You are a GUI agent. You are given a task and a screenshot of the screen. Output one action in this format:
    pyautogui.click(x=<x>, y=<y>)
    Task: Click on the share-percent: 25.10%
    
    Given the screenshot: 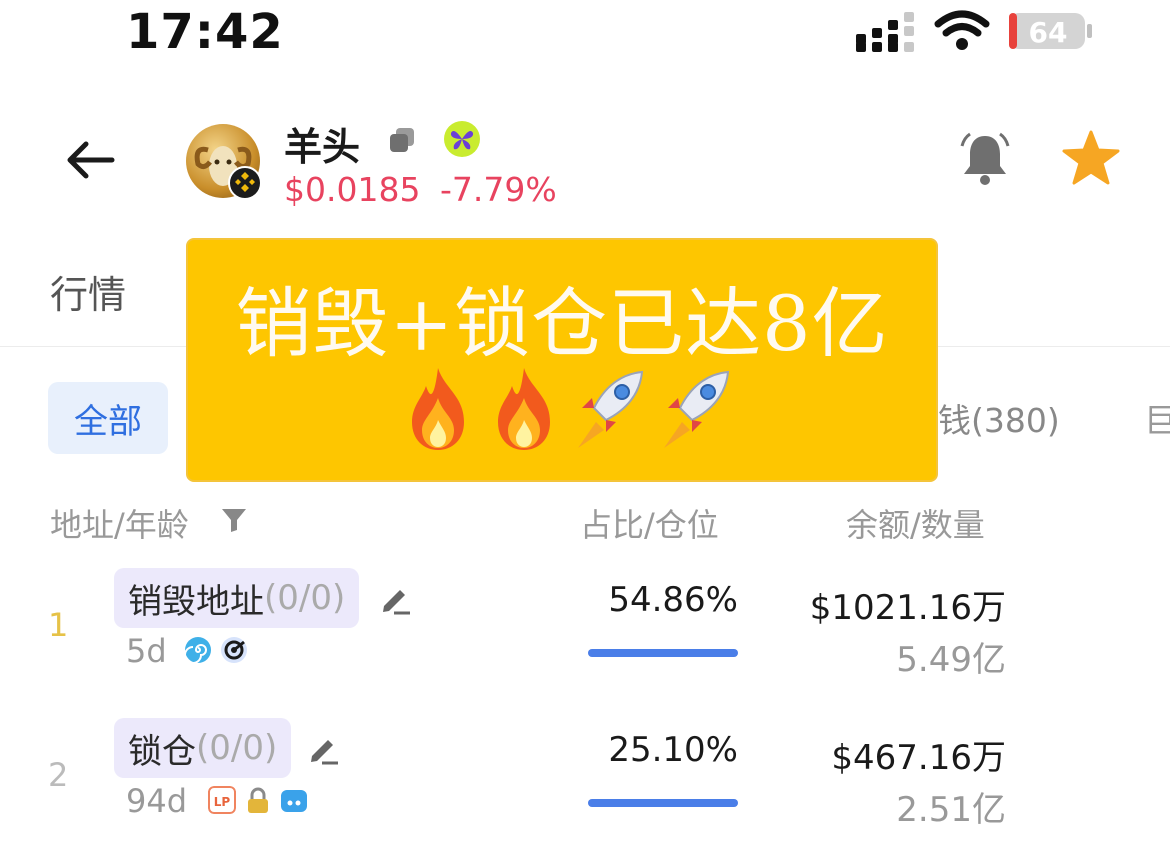 What is the action you would take?
    pyautogui.click(x=673, y=750)
    